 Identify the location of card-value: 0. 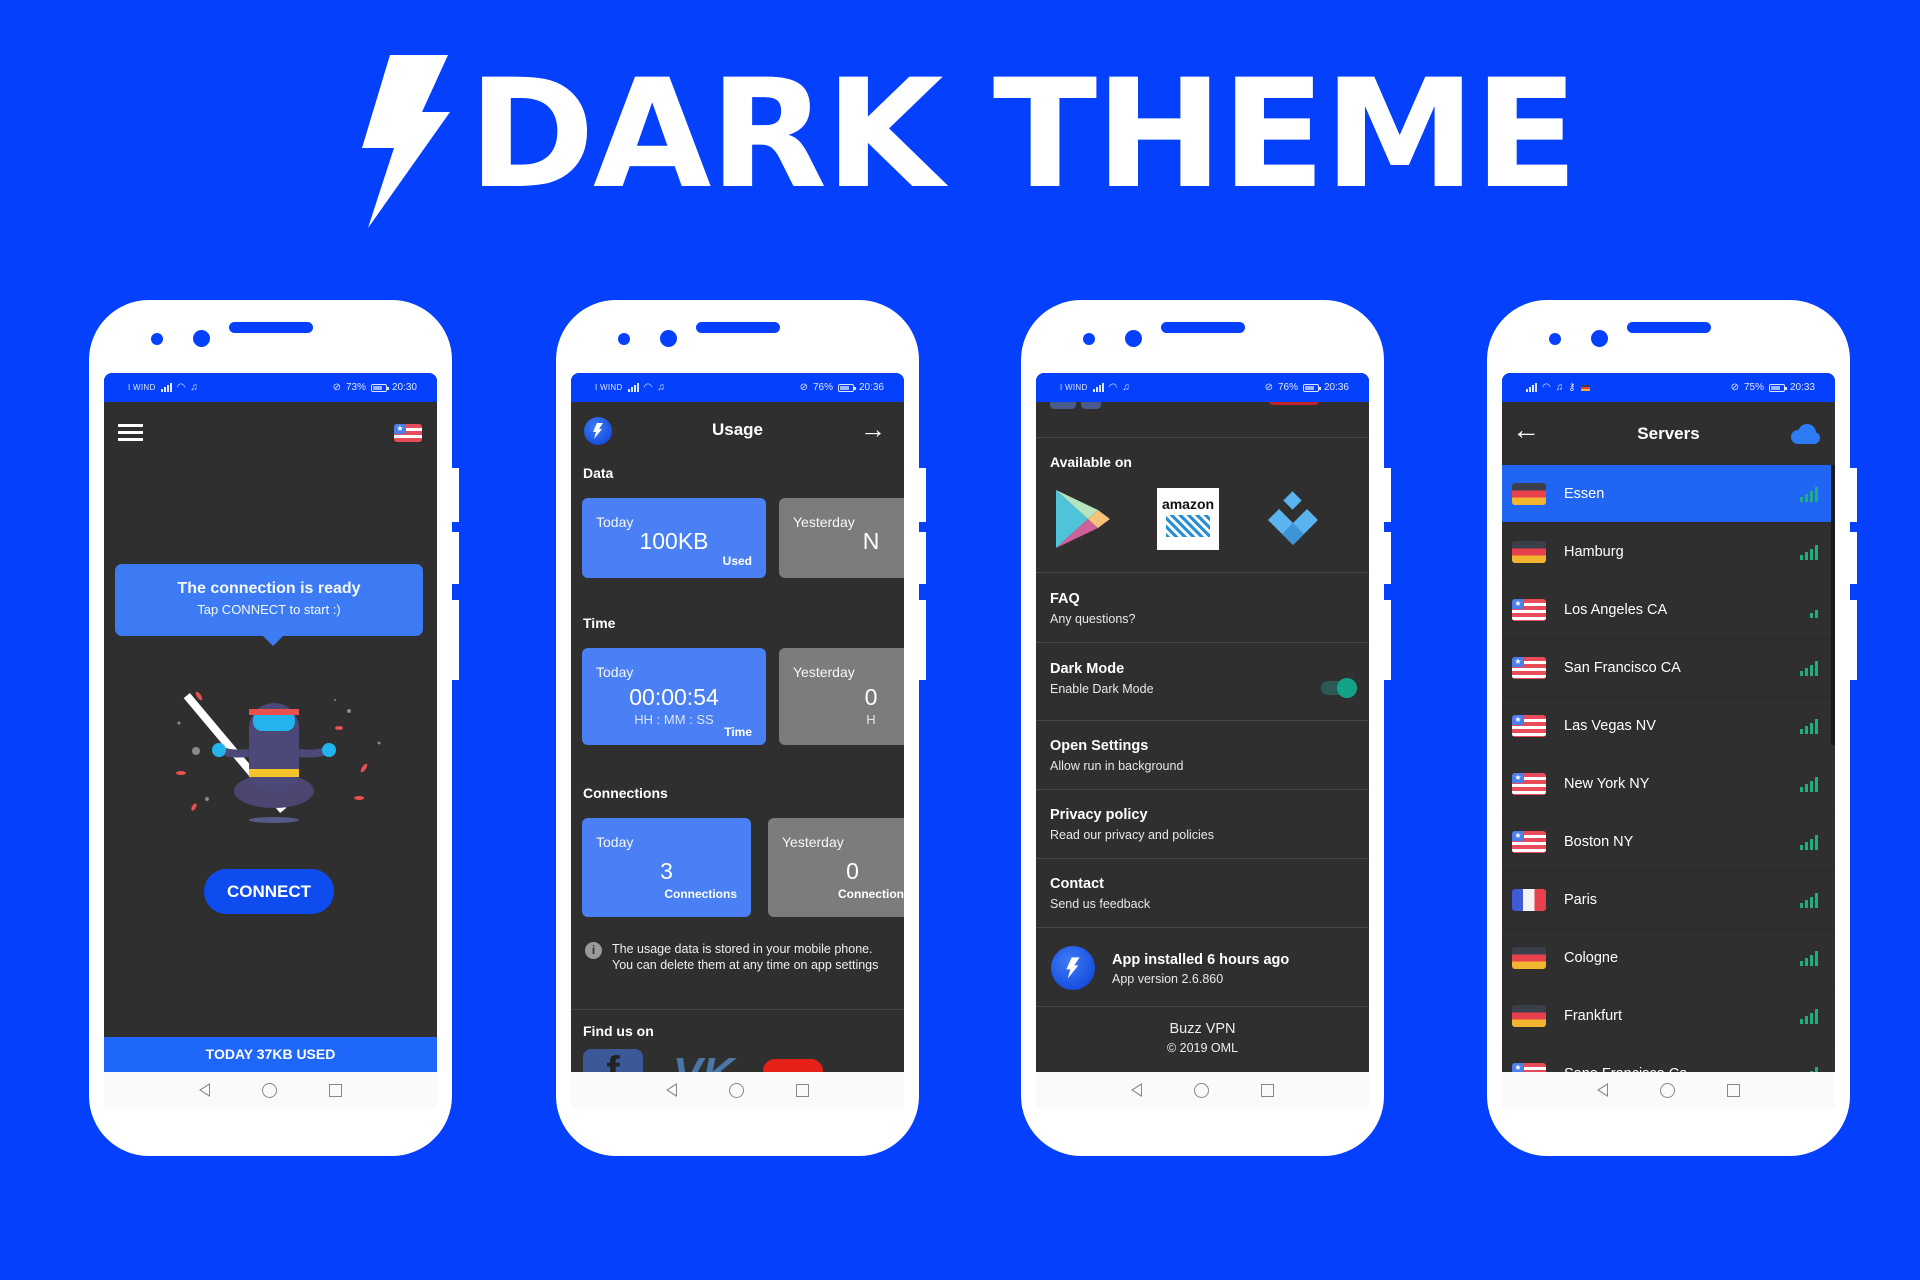
(871, 697).